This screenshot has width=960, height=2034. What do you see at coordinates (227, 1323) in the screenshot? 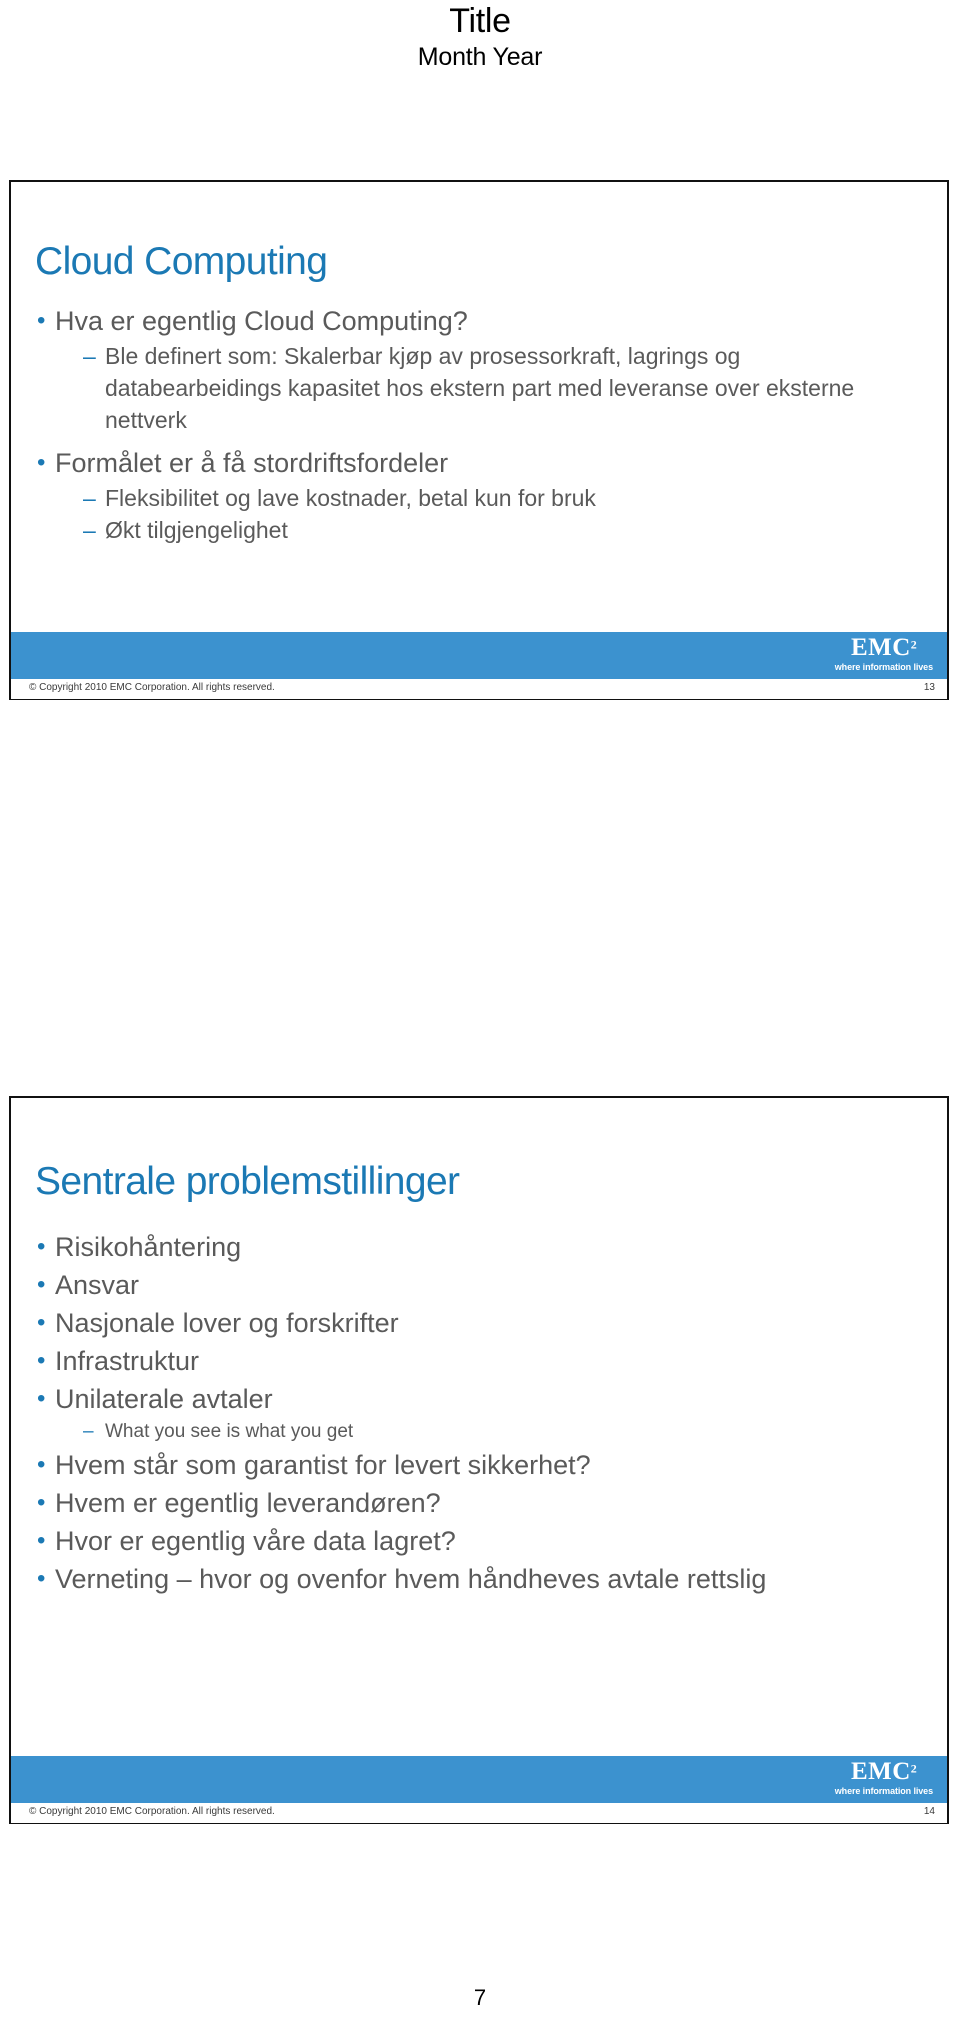
I see `bullet-text: Nasjonale lover og forskrifter` at bounding box center [227, 1323].